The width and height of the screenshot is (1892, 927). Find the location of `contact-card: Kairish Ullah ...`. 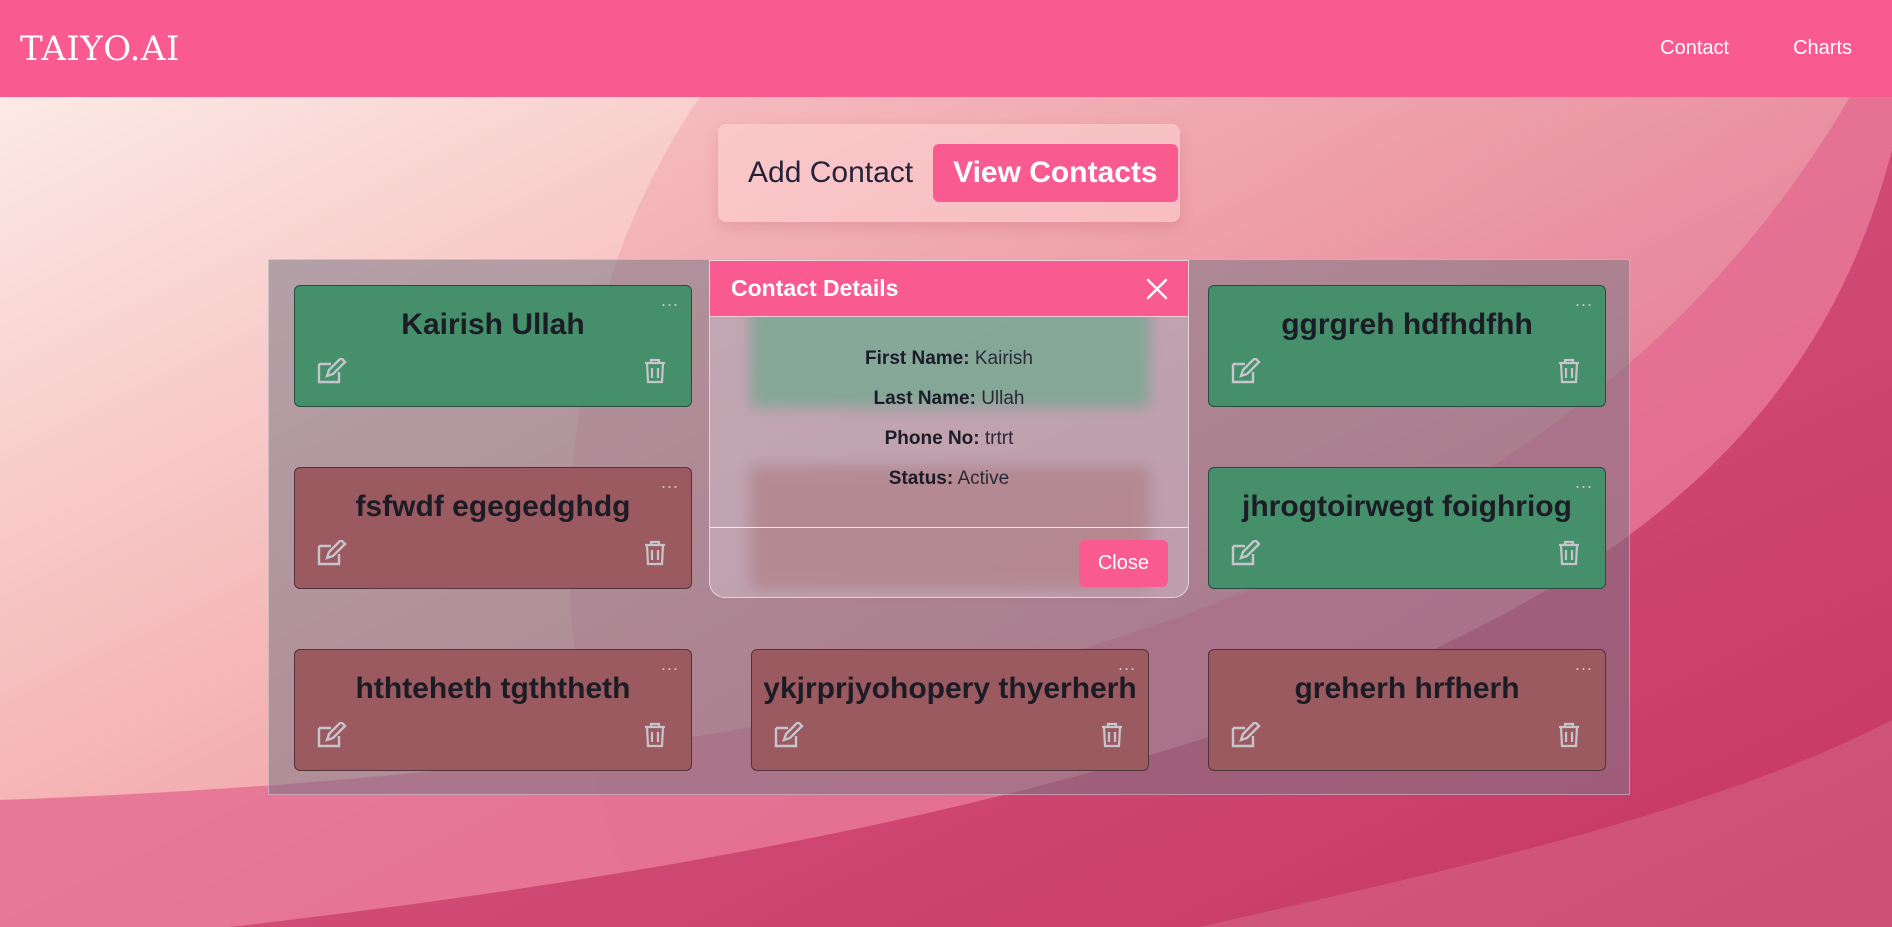

contact-card: Kairish Ullah ... is located at coordinates (493, 346).